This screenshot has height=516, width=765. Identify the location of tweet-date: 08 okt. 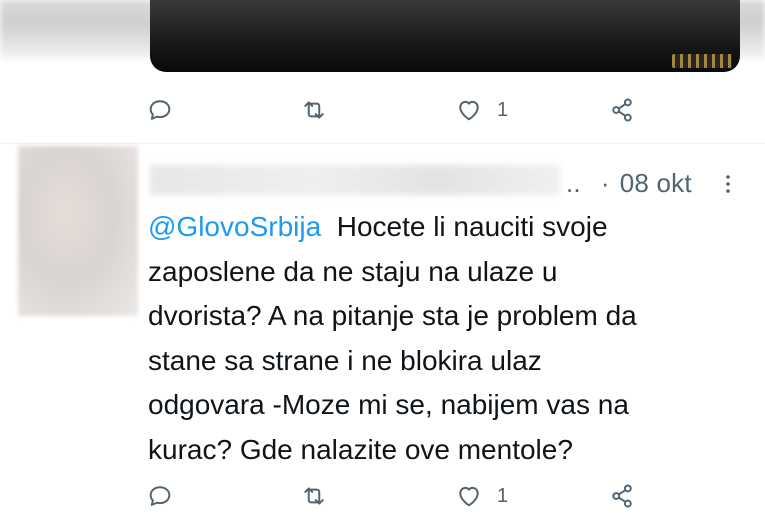
(656, 183).